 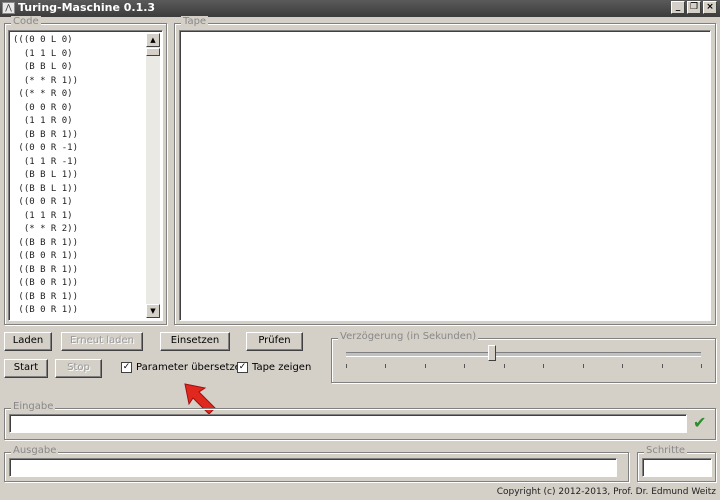 I want to click on code-line: ((0 0 R -1), so click(x=46, y=148).